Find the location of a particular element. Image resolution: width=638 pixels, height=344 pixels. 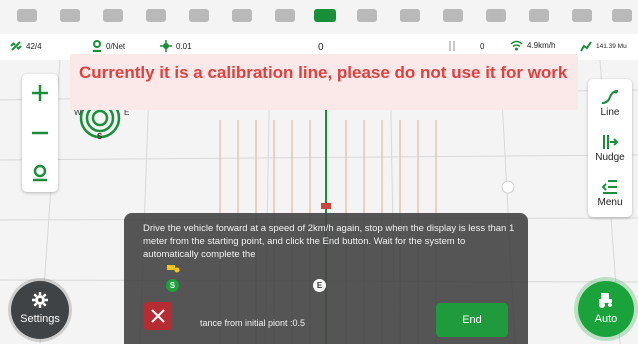

guidance-led-bar is located at coordinates (319, 17).